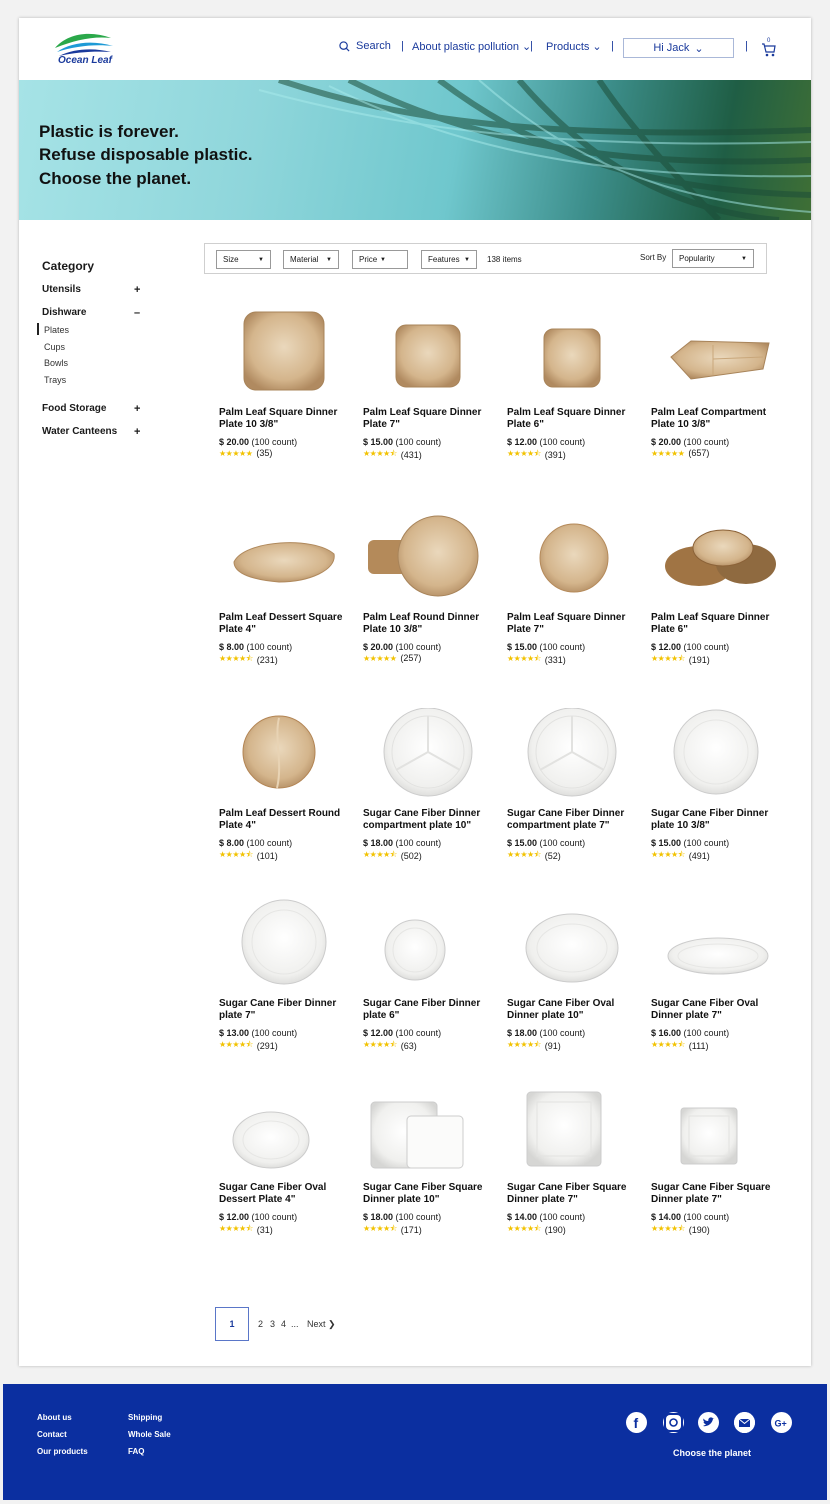 The height and width of the screenshot is (1504, 830). Describe the element at coordinates (136, 1451) in the screenshot. I see `footer-faq: FAQ` at that location.